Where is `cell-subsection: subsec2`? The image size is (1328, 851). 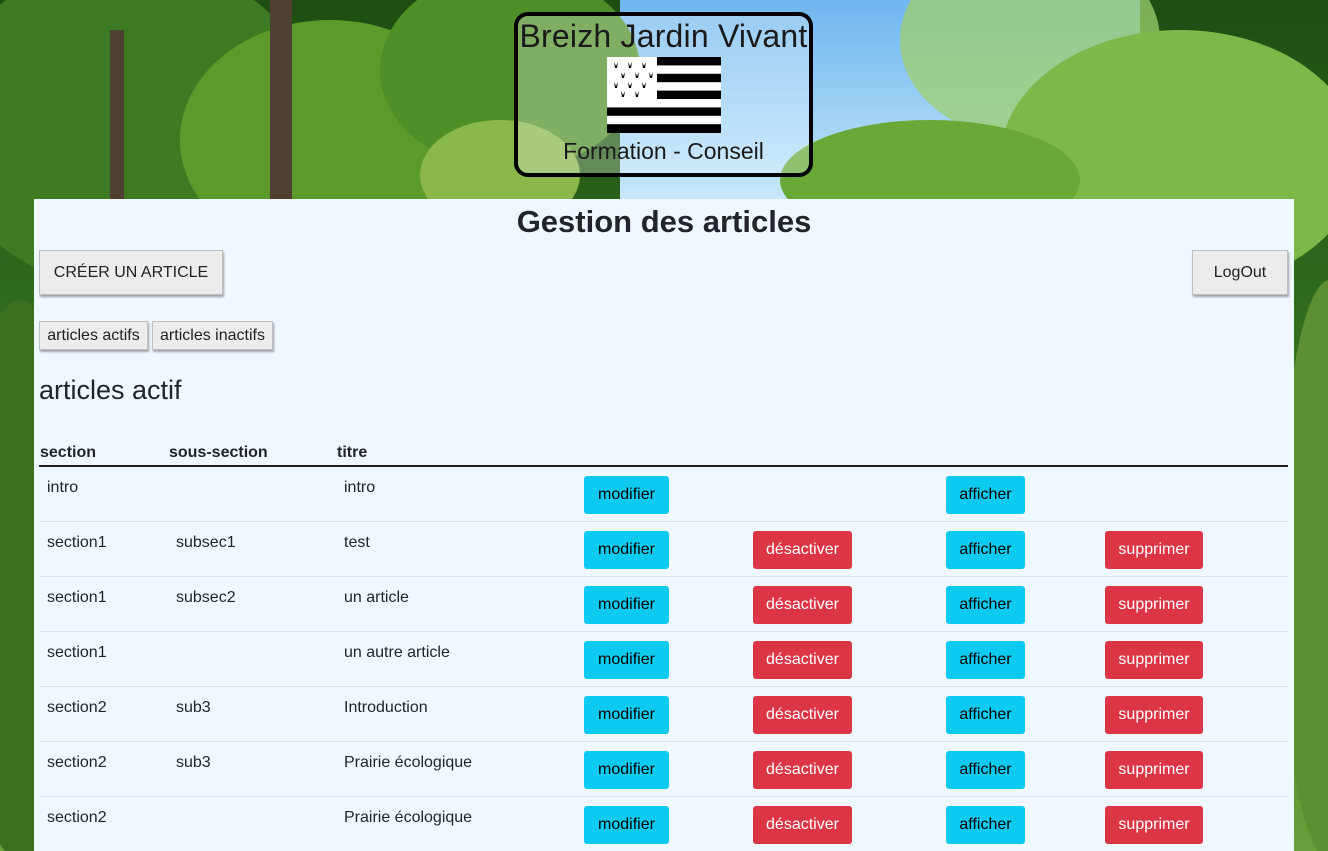 cell-subsection: subsec2 is located at coordinates (206, 597).